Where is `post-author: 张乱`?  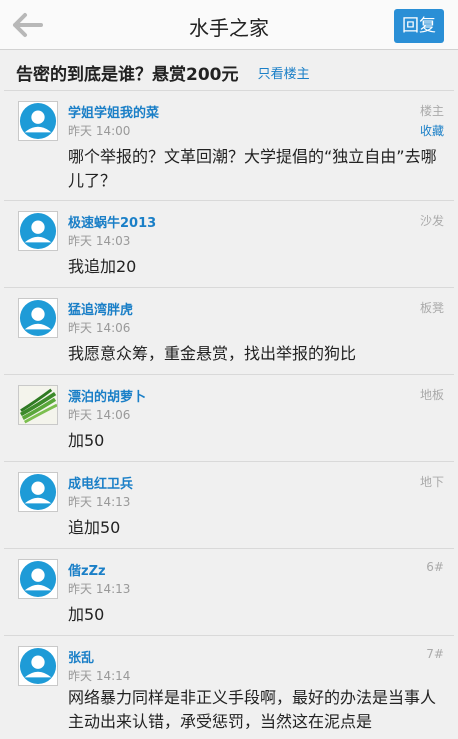 post-author: 张乱 is located at coordinates (81, 656).